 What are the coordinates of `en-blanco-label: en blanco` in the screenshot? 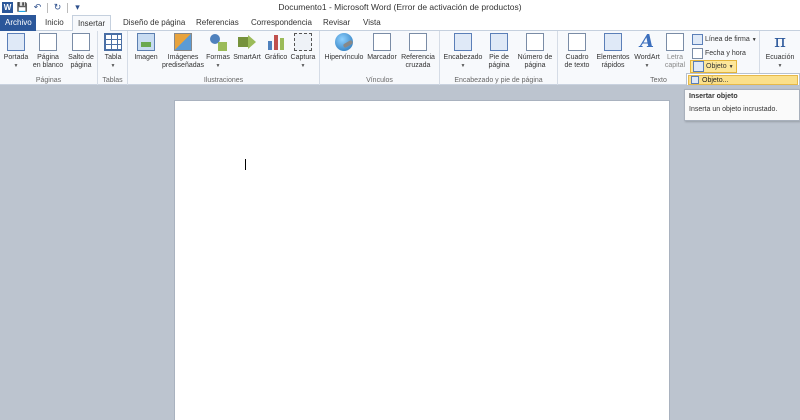 It's located at (48, 65).